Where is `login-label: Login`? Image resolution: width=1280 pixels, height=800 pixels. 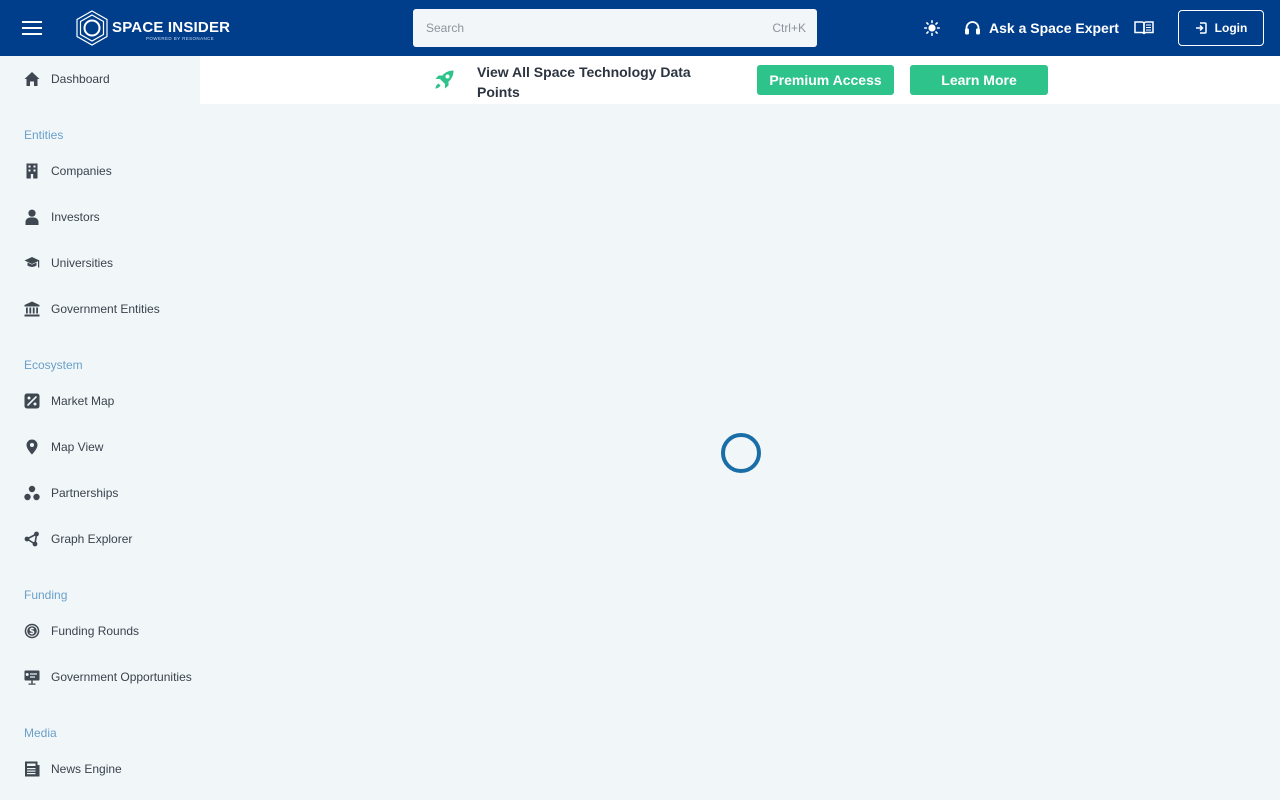 login-label: Login is located at coordinates (1231, 28).